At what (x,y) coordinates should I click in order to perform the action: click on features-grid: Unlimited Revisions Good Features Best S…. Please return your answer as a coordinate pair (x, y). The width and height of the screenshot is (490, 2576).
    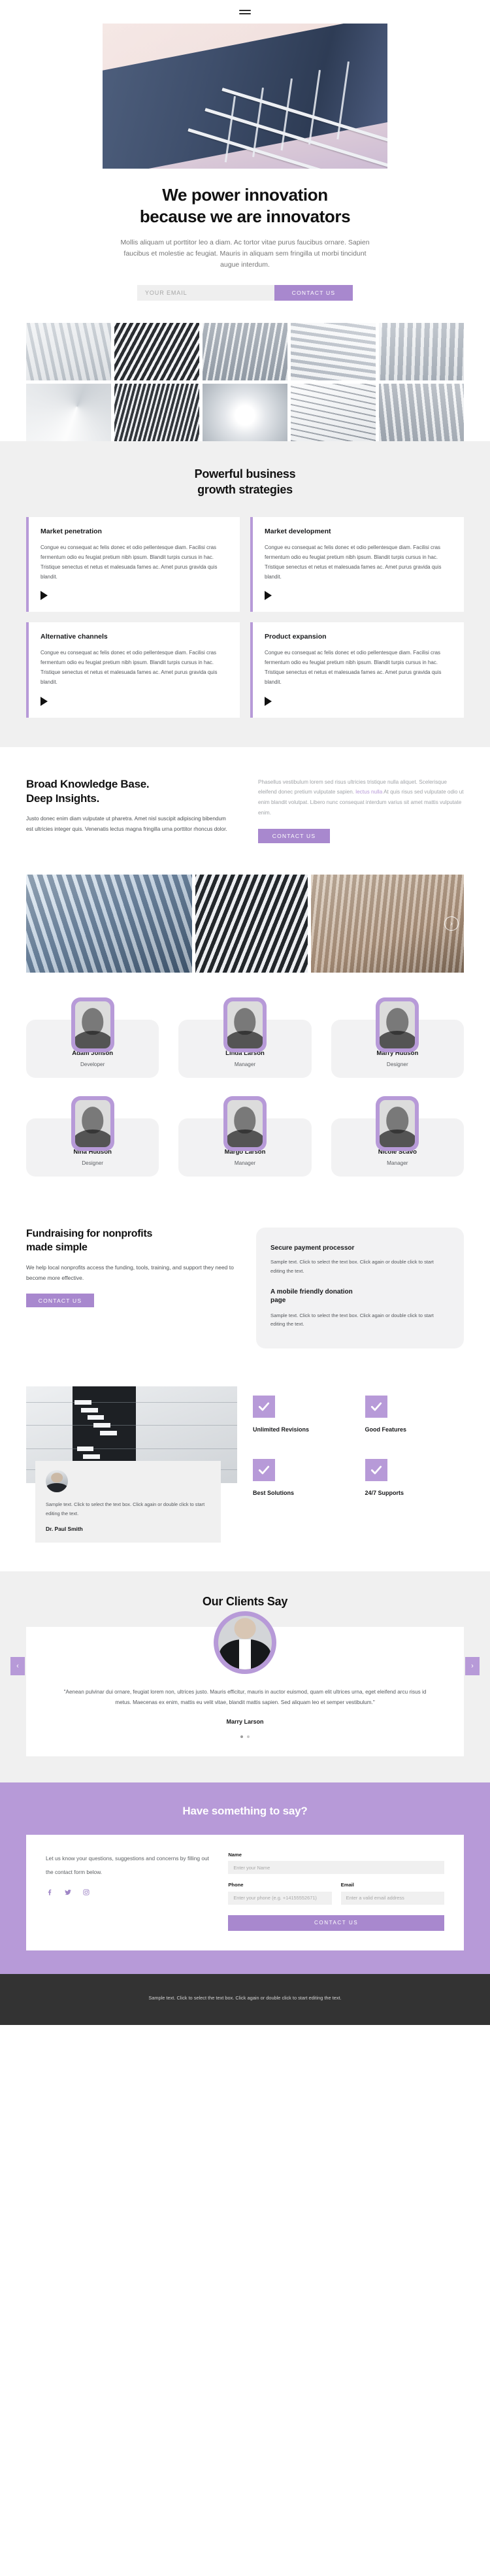
    Looking at the image, I should click on (358, 1465).